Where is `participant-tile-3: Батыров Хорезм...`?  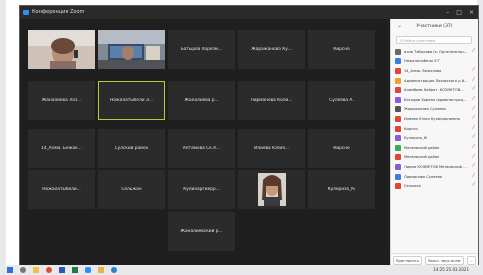 participant-tile-3: Батыров Хорезм... is located at coordinates (201, 49).